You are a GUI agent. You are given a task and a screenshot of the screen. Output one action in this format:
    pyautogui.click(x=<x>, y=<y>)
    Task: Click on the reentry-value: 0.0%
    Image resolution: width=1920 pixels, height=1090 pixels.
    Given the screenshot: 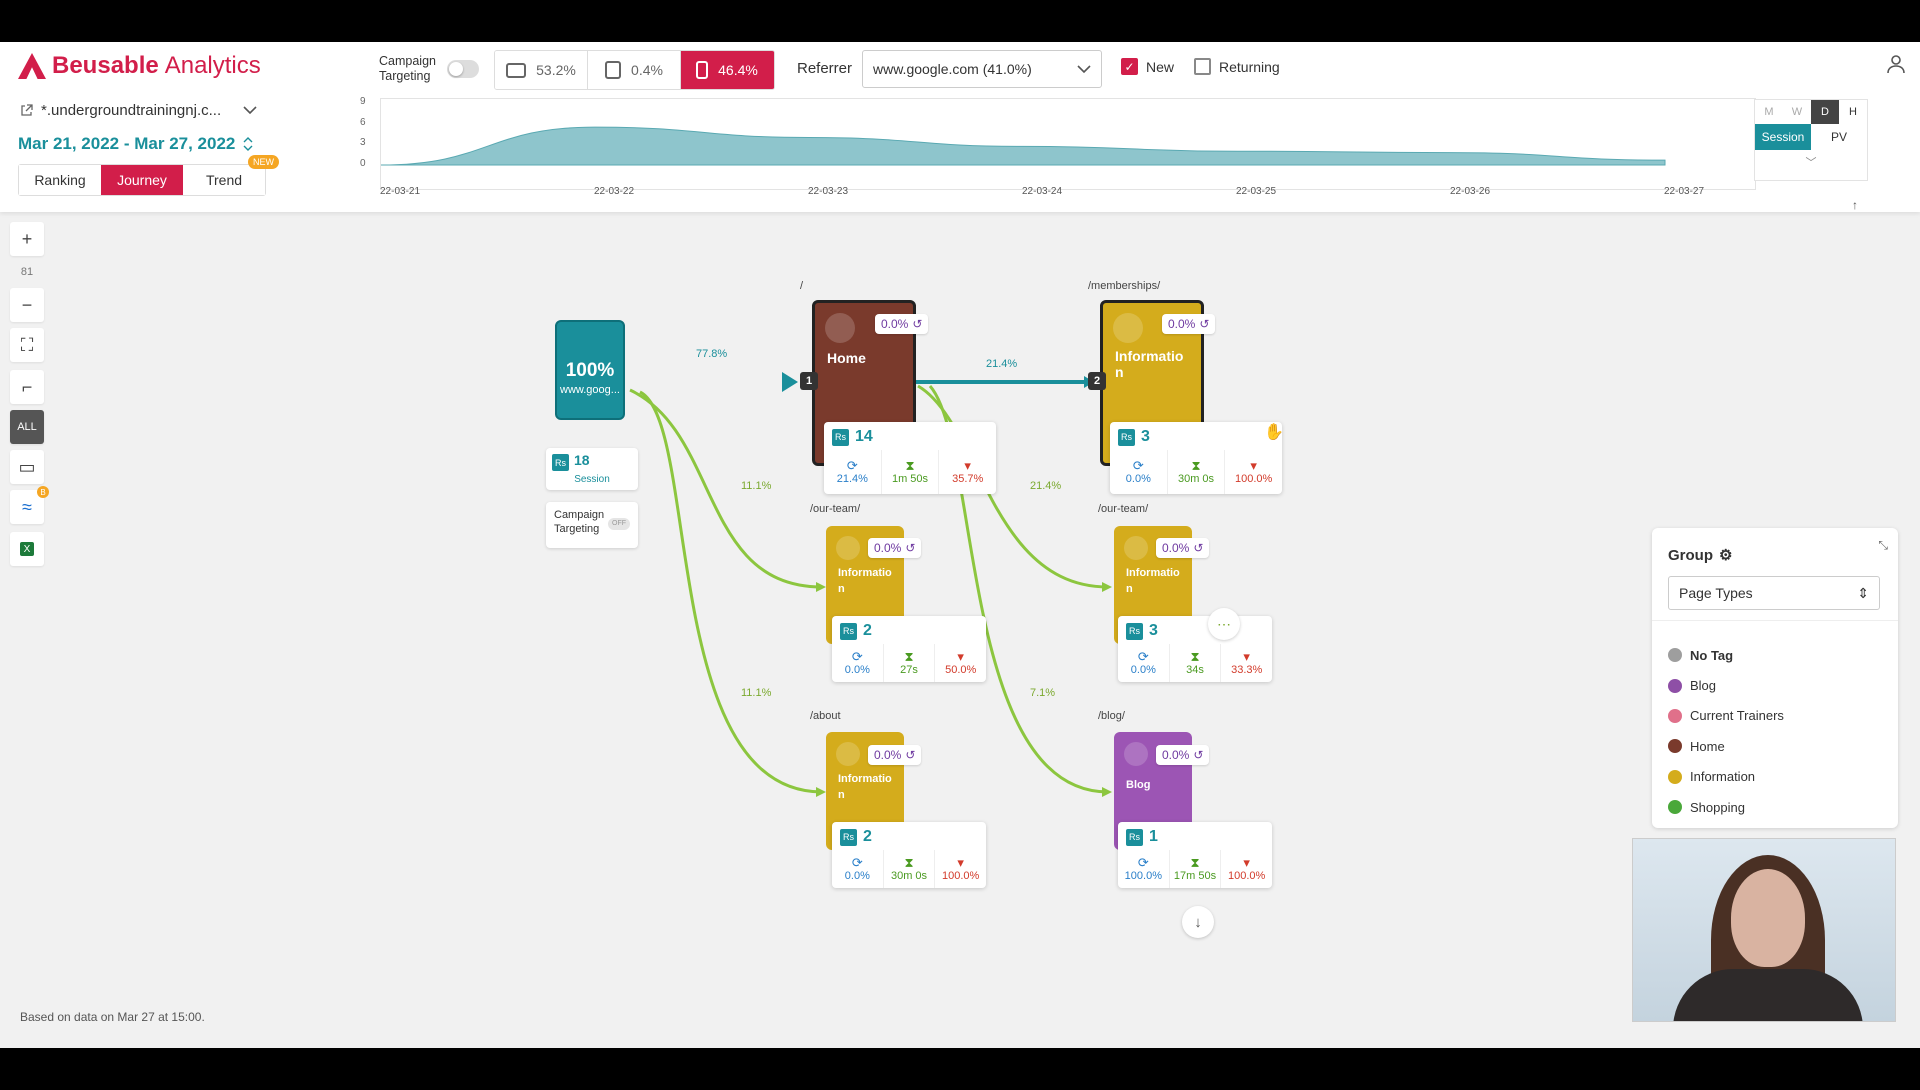 What is the action you would take?
    pyautogui.click(x=857, y=876)
    